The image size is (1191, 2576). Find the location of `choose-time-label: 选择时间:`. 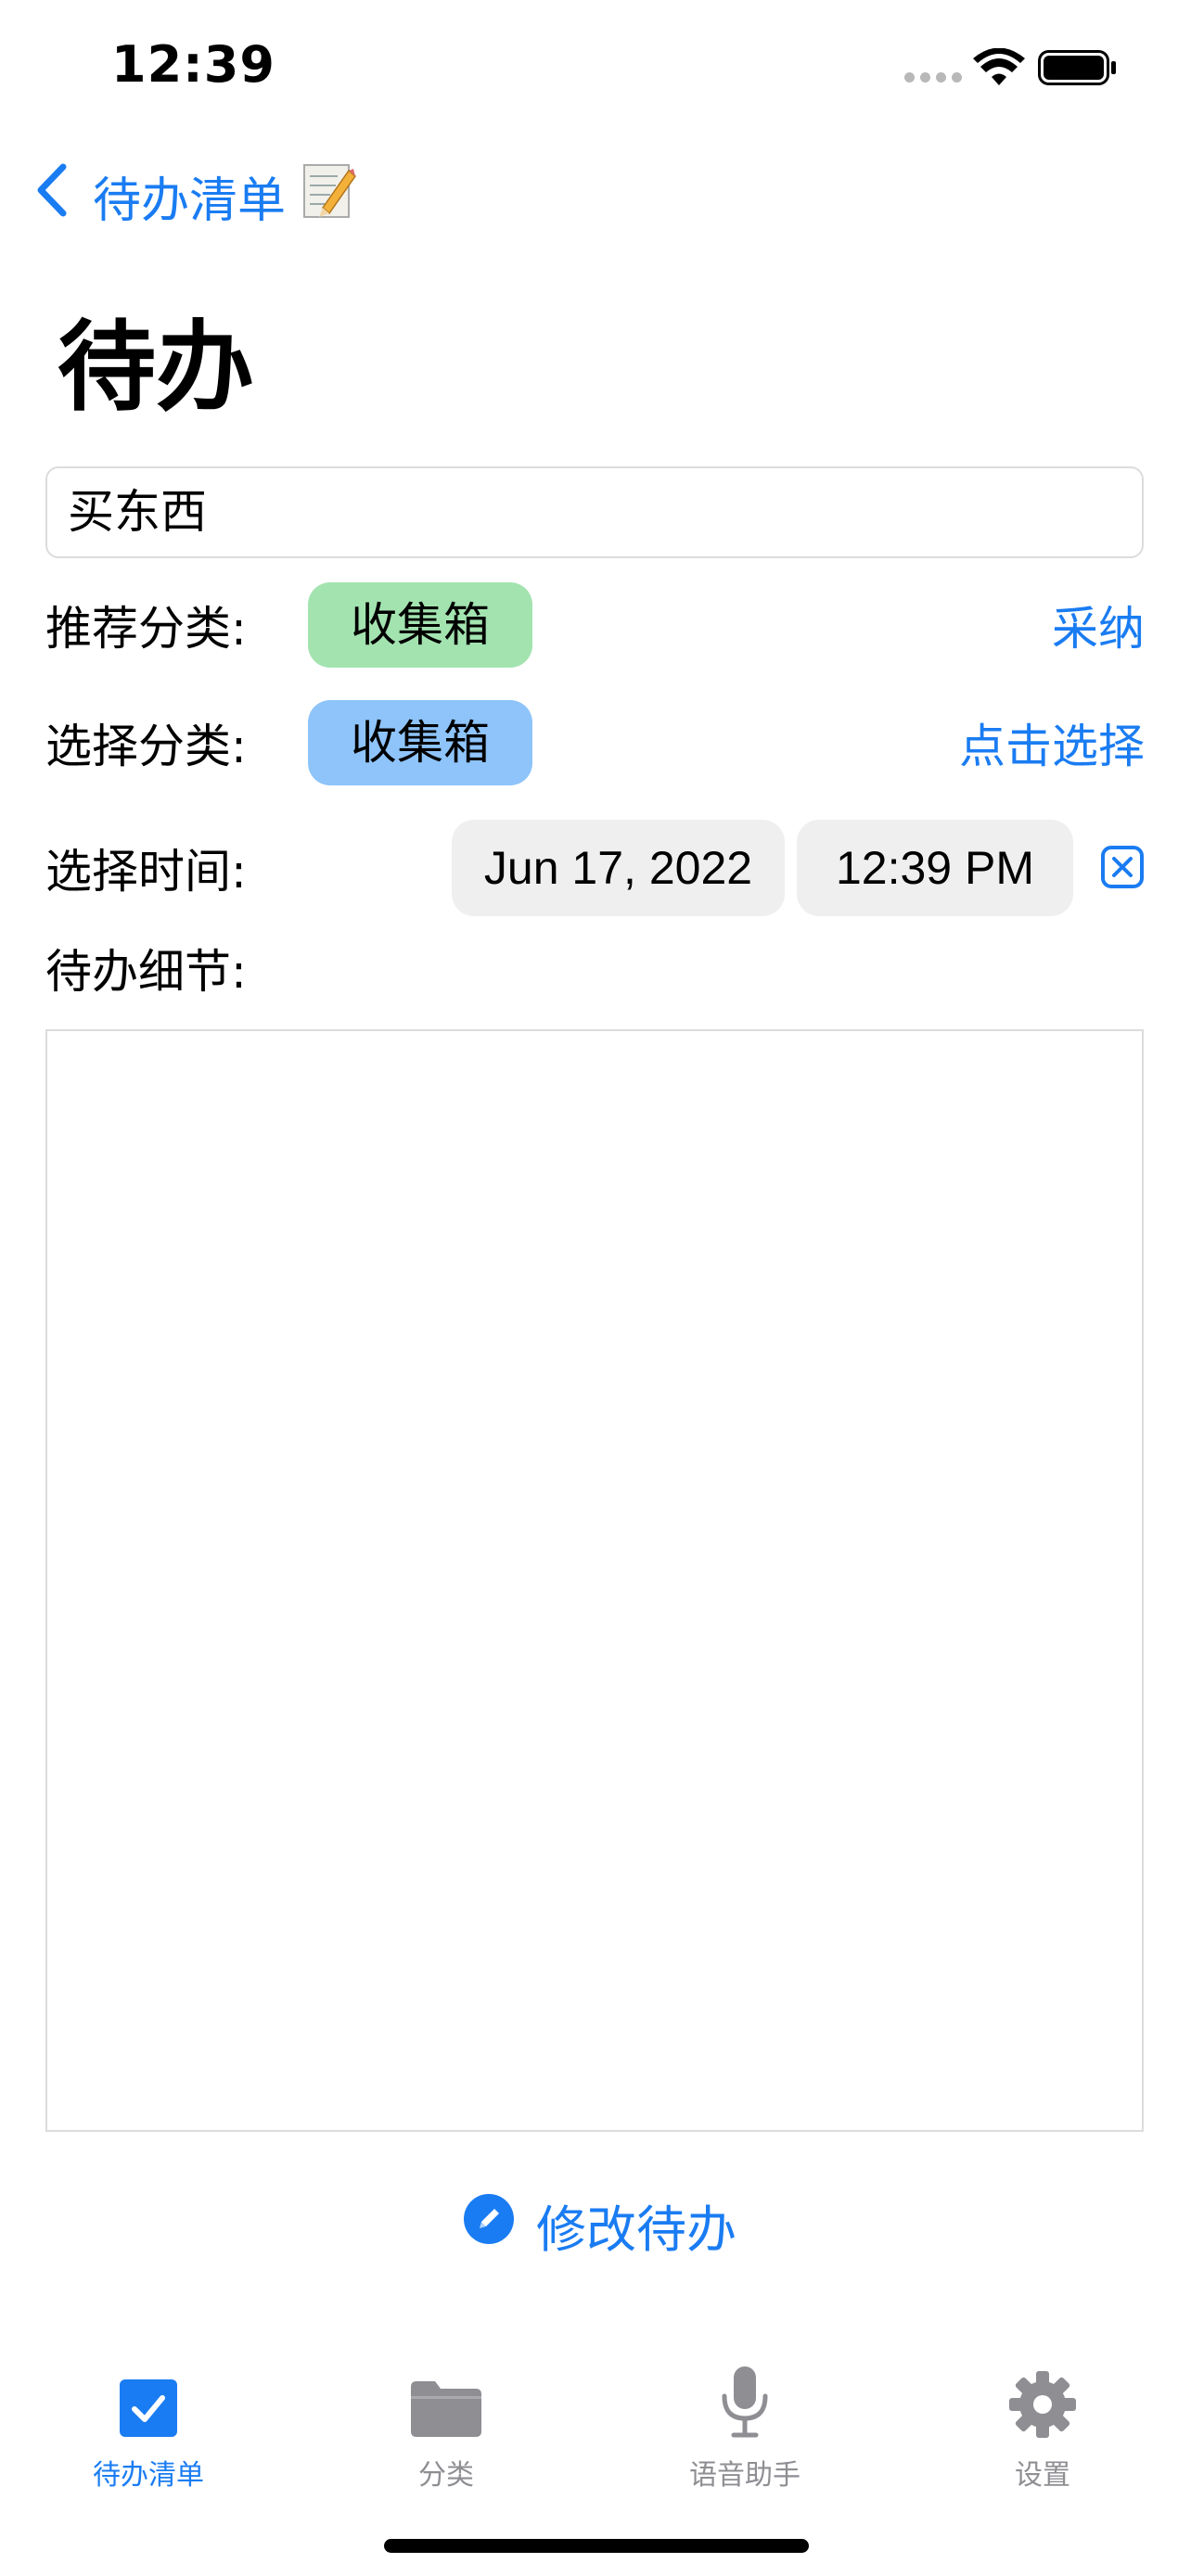

choose-time-label: 选择时间: is located at coordinates (146, 872).